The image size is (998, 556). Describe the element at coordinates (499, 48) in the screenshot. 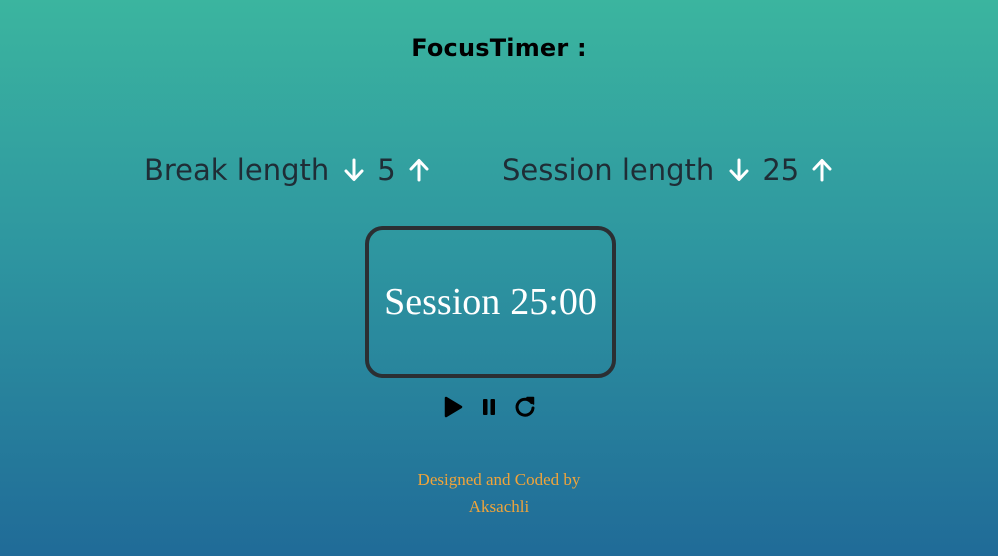

I see `app-title: FocusTimer :` at that location.